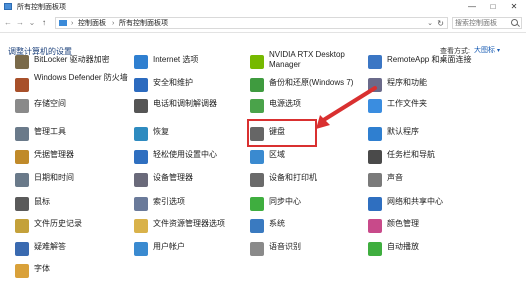 The width and height of the screenshot is (526, 302). I want to click on nvidia-icon, so click(257, 62).